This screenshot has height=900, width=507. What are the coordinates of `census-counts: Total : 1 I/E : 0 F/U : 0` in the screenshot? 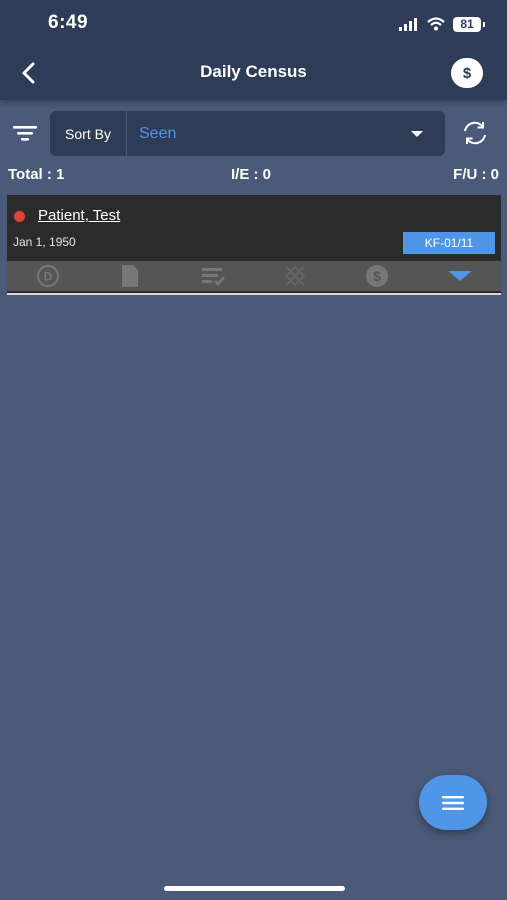 It's located at (253, 176).